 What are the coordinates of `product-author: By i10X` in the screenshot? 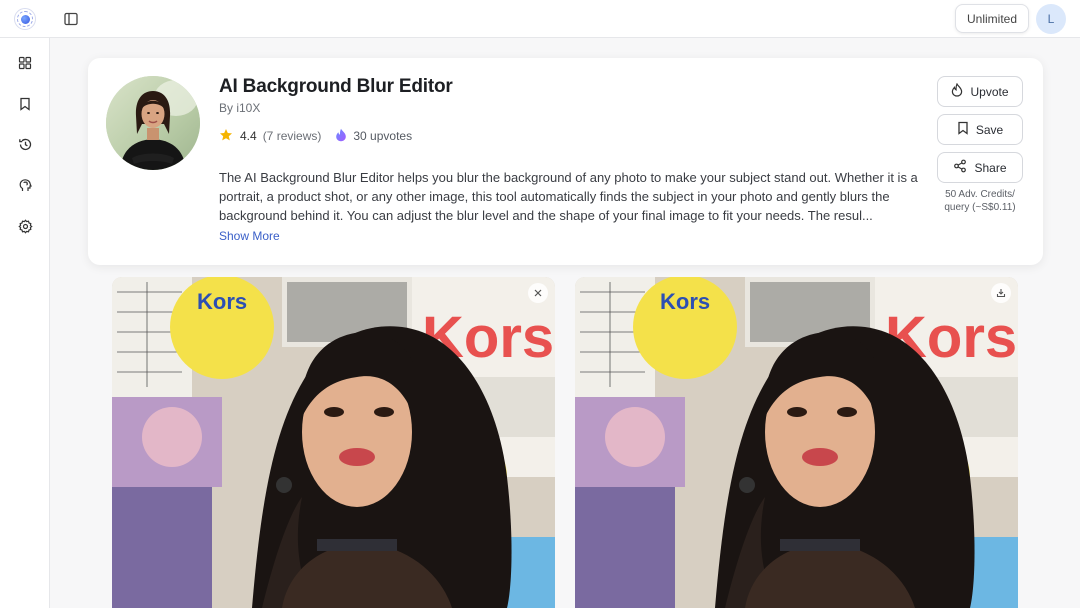 It's located at (239, 108).